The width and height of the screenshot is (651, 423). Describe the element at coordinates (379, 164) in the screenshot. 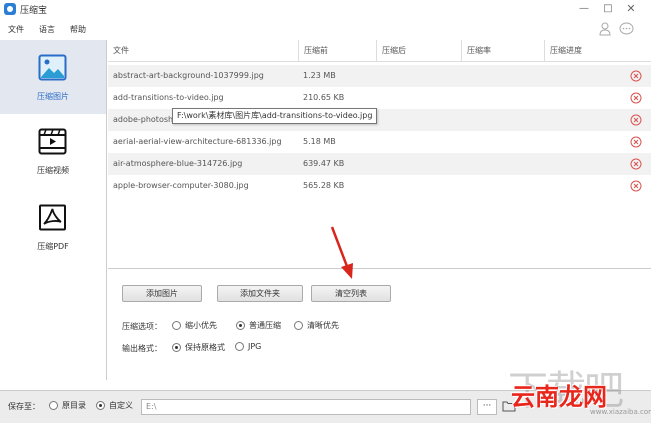

I see `table-row: air-atmosphere-blue-314726.jpg 639.47 KB` at that location.